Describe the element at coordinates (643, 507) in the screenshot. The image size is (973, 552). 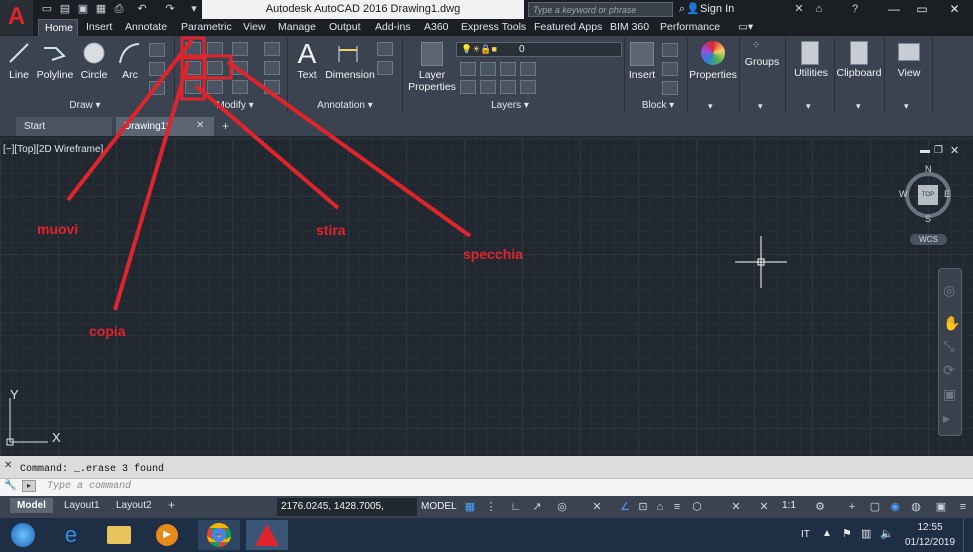
I see `lineweight-icon: ⊡` at that location.